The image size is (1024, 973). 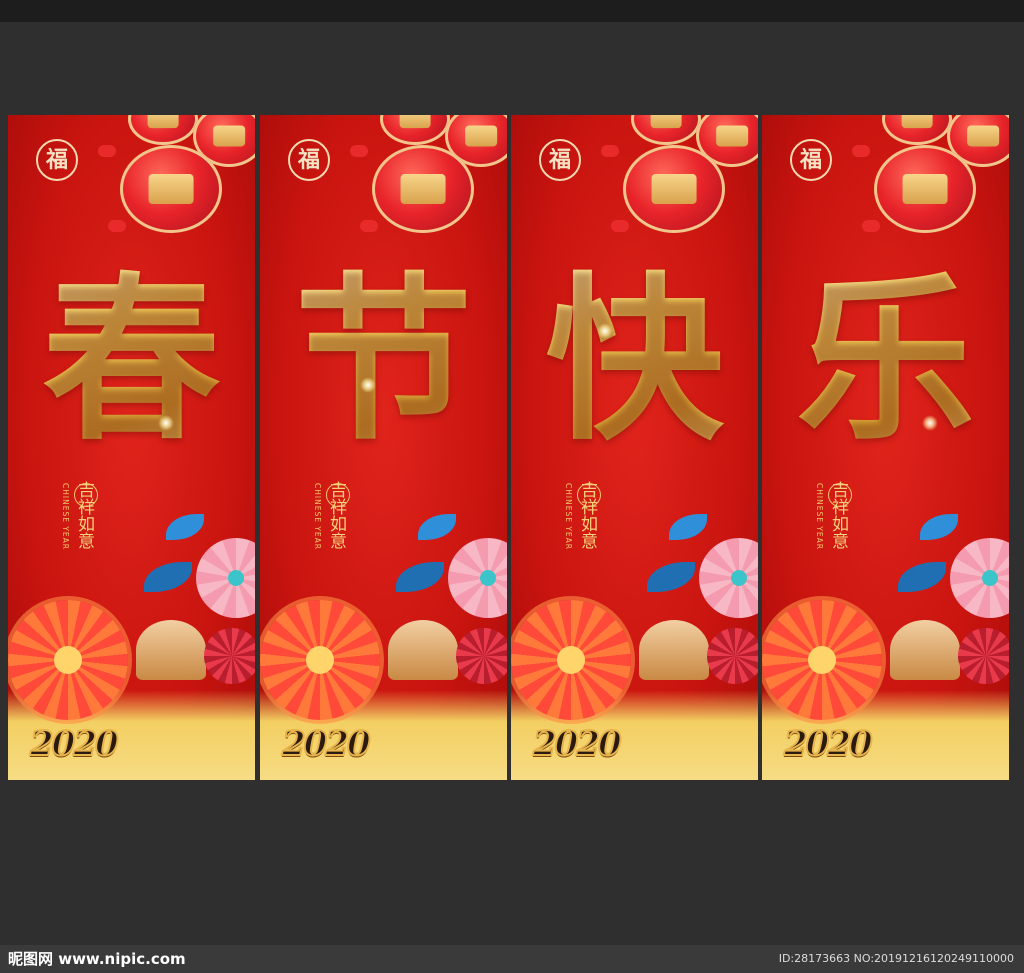 What do you see at coordinates (512, 11) in the screenshot?
I see `top-bar` at bounding box center [512, 11].